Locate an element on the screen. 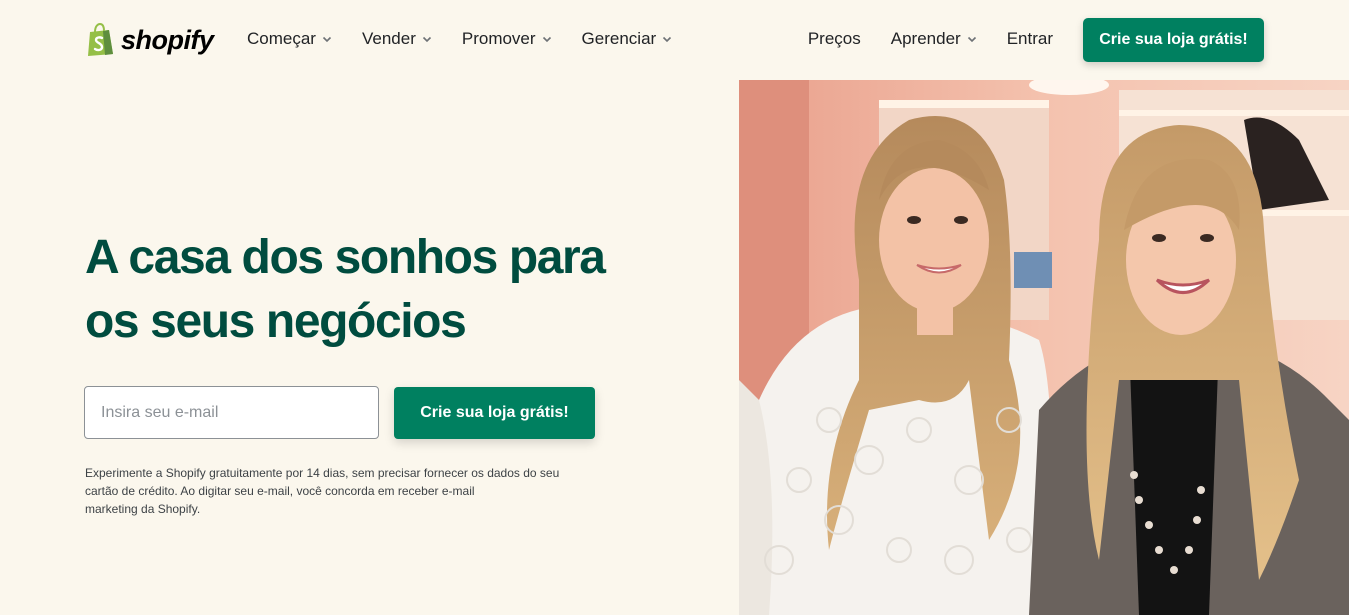  header-signup-button: Crie sua loja grátis! is located at coordinates (1173, 40).